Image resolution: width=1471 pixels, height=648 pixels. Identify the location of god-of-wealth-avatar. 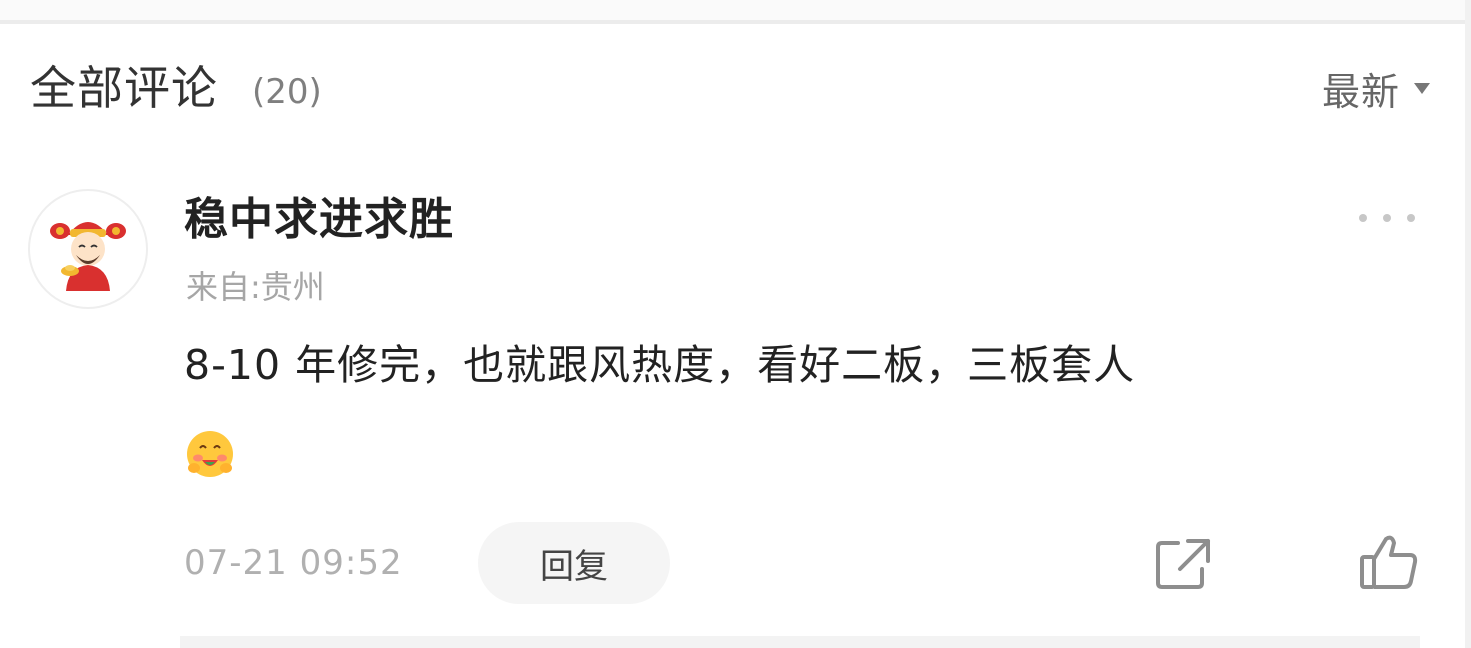
(88, 256).